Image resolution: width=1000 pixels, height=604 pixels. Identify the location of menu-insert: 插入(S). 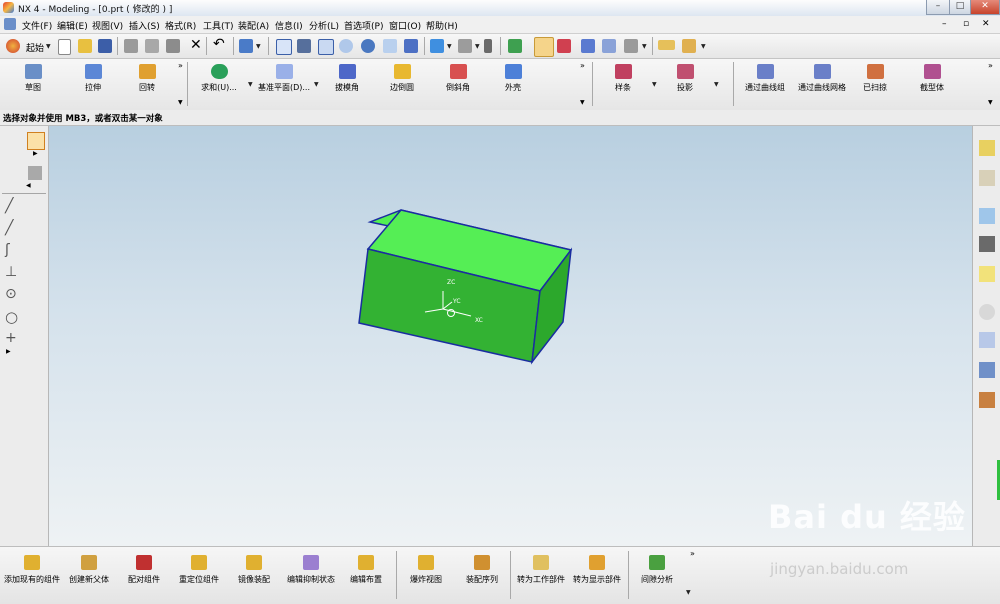
(144, 25).